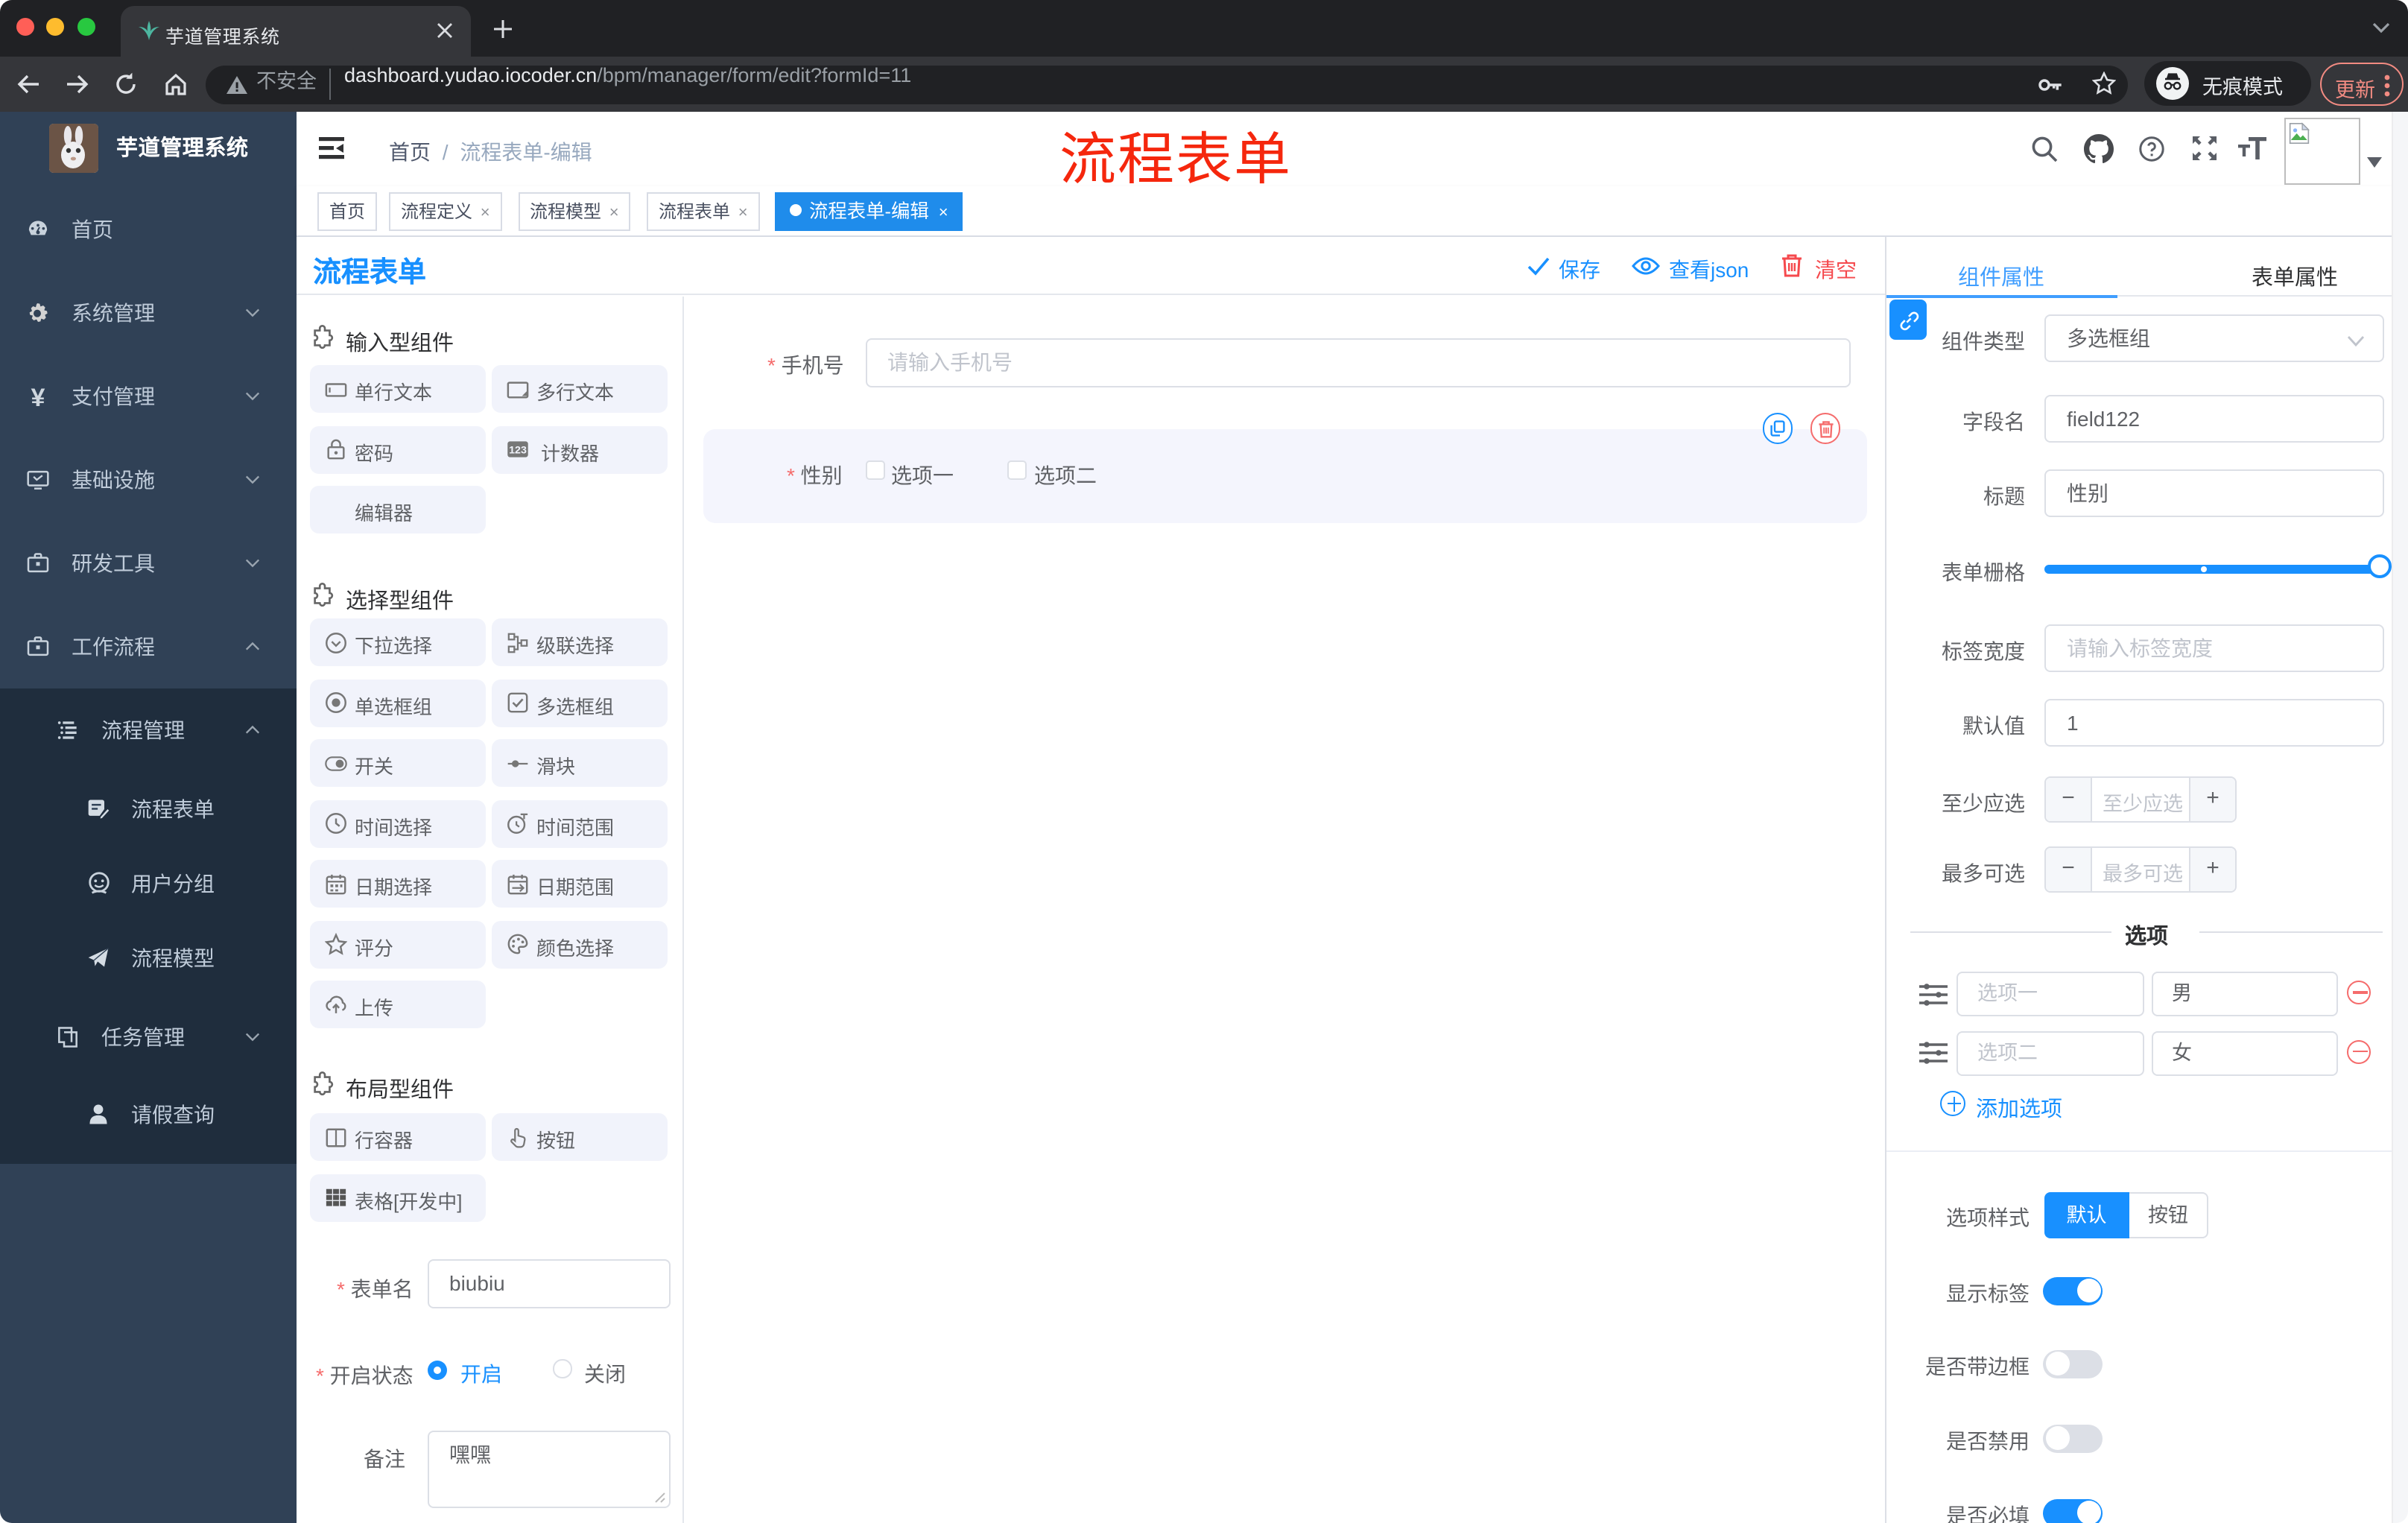  I want to click on svg-text: 123, so click(518, 451).